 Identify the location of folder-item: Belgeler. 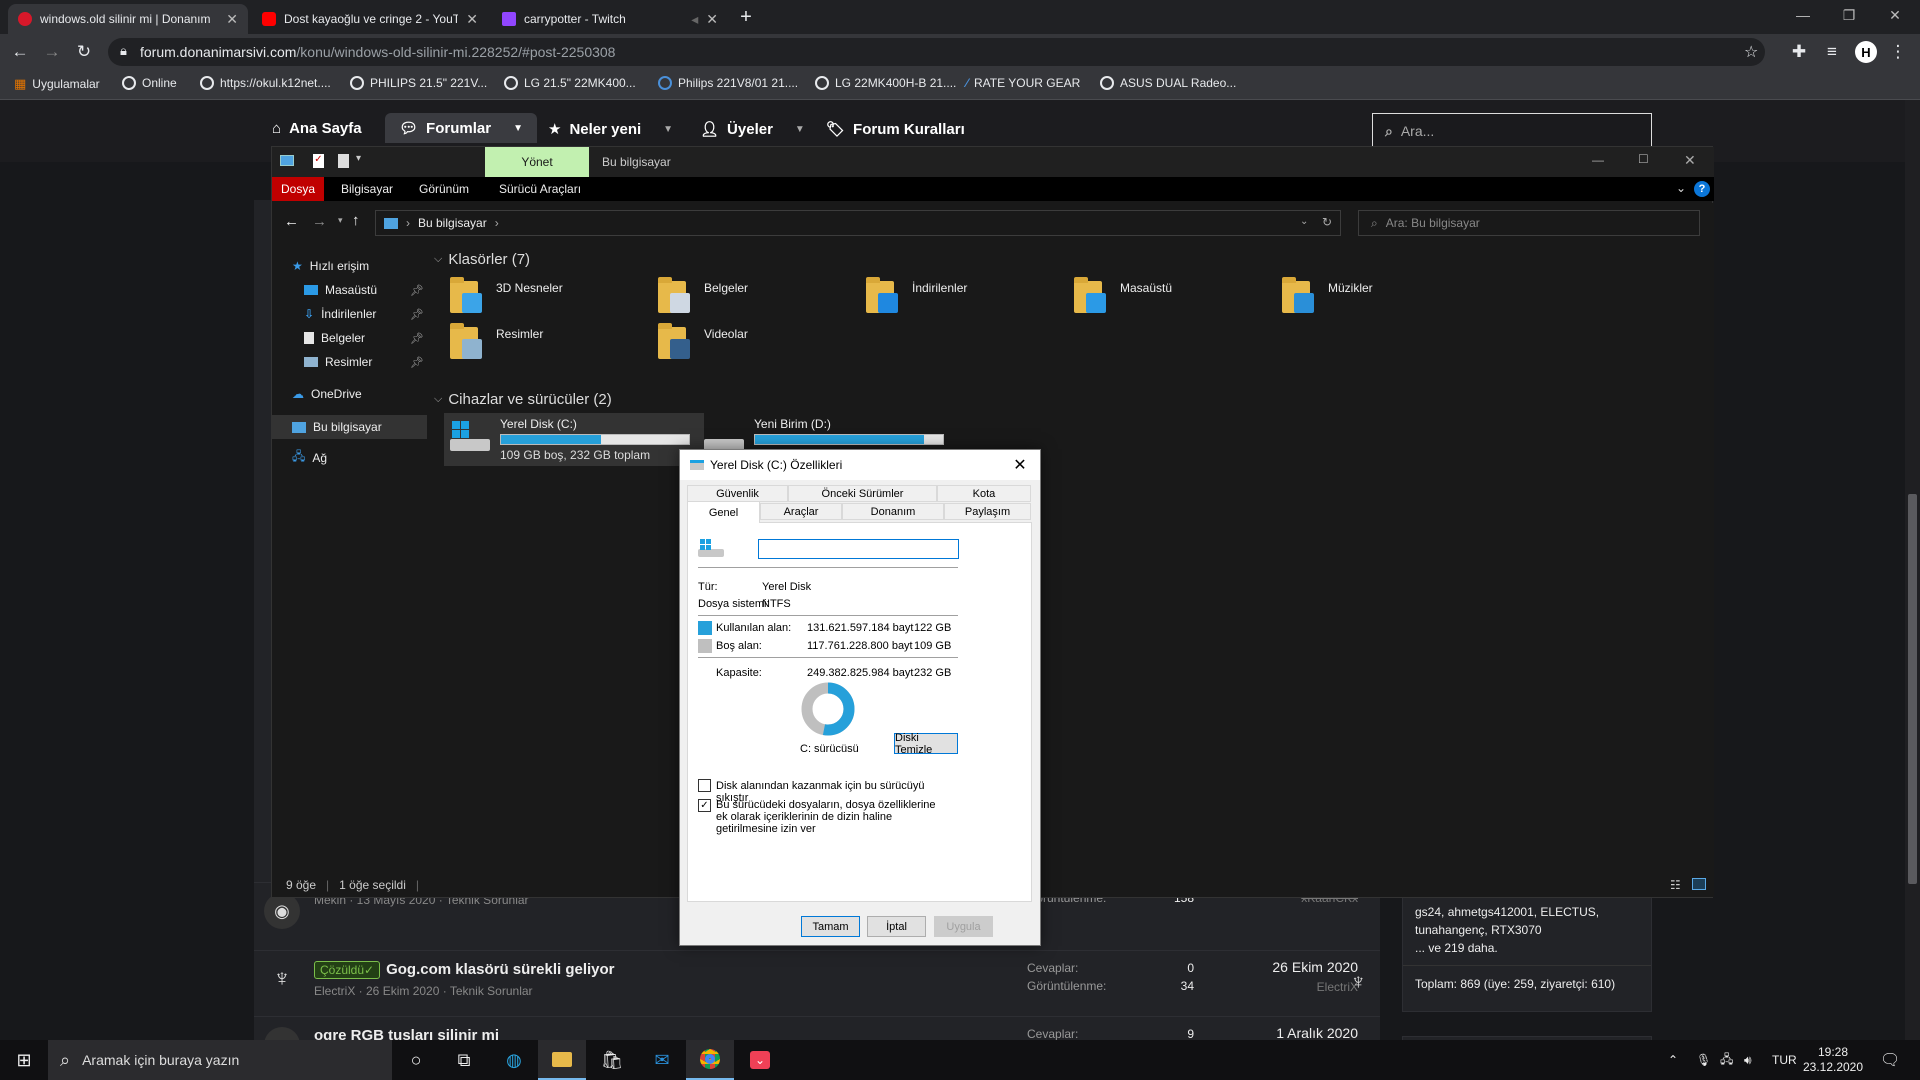
(776, 295).